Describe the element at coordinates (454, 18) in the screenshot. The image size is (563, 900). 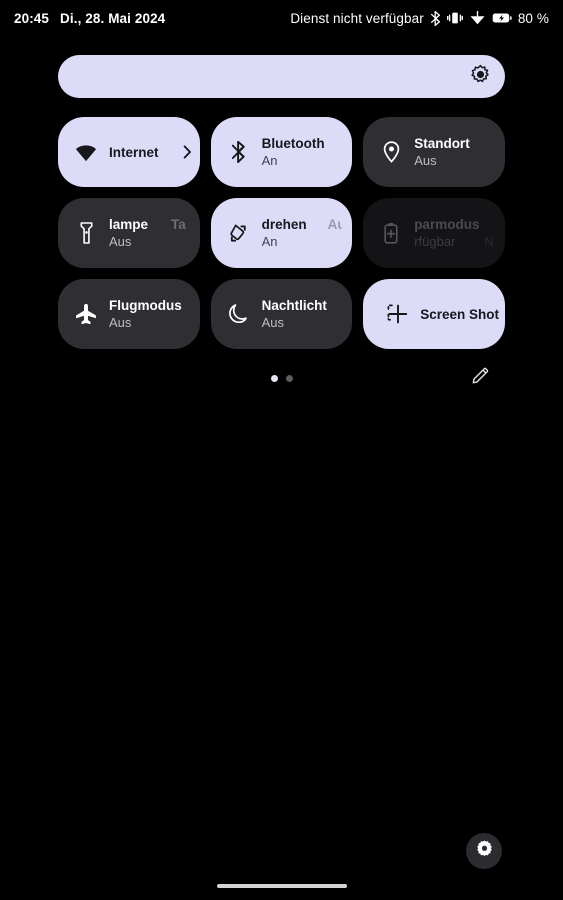
I see `vibrate-icon` at that location.